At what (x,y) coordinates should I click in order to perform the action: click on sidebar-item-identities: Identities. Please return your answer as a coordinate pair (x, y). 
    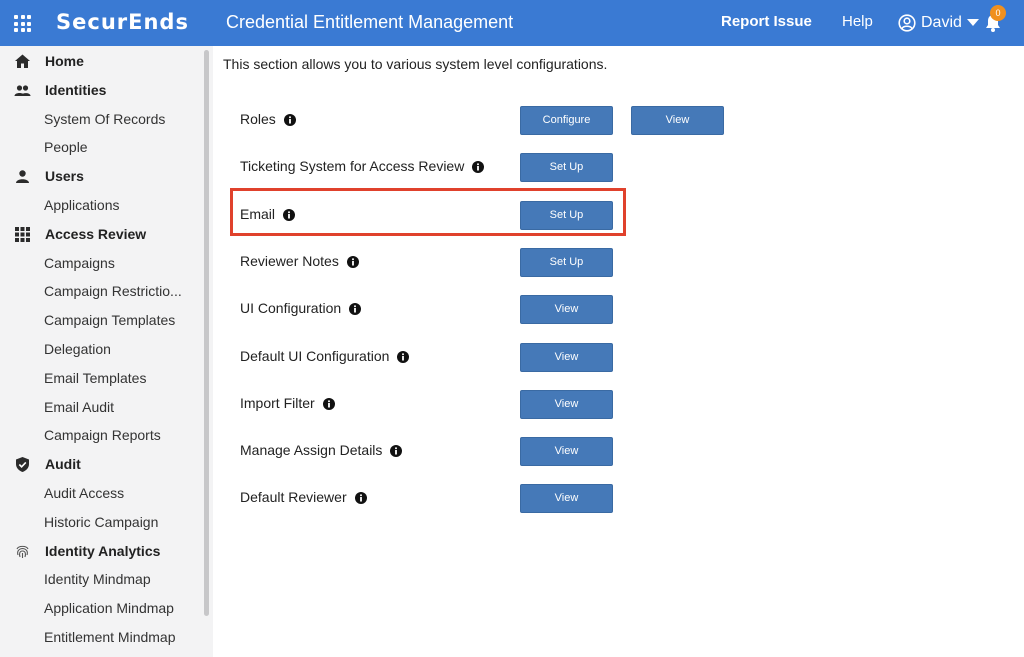
    Looking at the image, I should click on (100, 90).